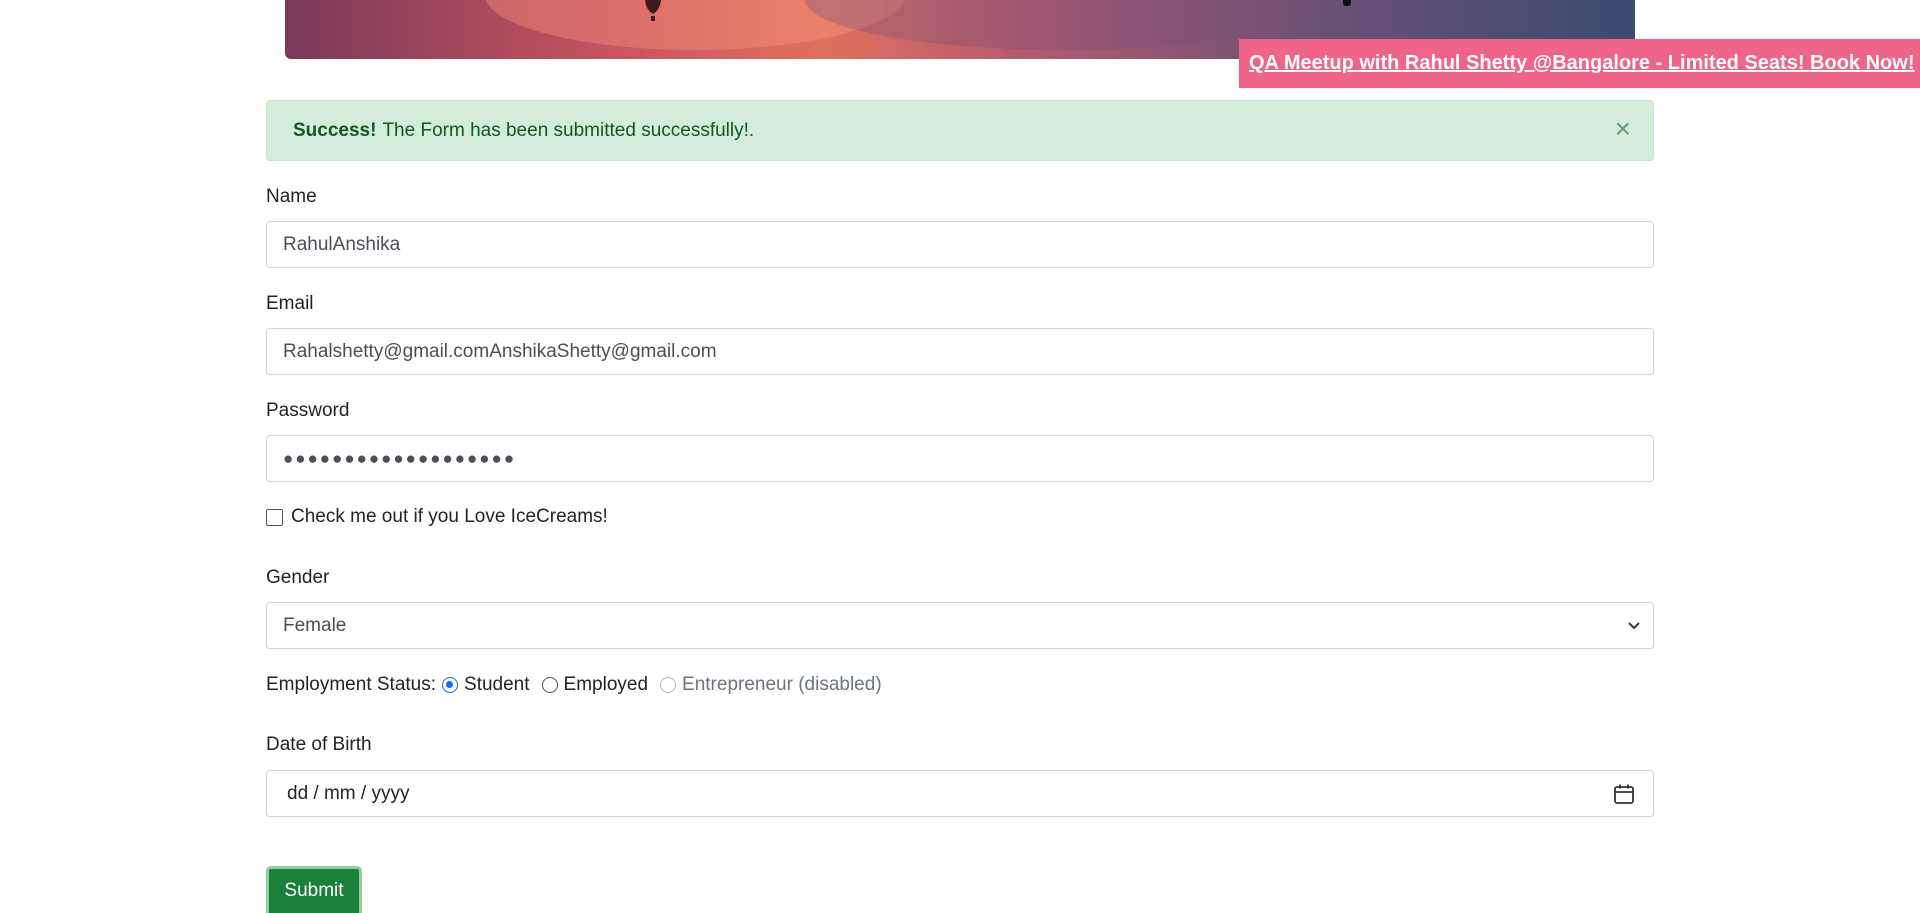 The image size is (1920, 913). Describe the element at coordinates (1634, 626) in the screenshot. I see `chevron-down-icon` at that location.